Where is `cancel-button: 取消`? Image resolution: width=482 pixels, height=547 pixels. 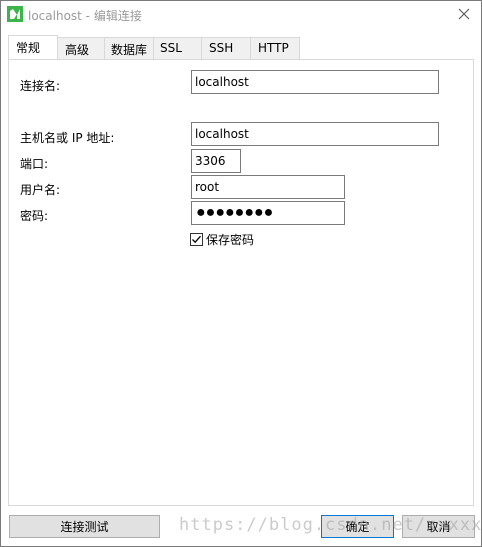
cancel-button: 取消 is located at coordinates (438, 526).